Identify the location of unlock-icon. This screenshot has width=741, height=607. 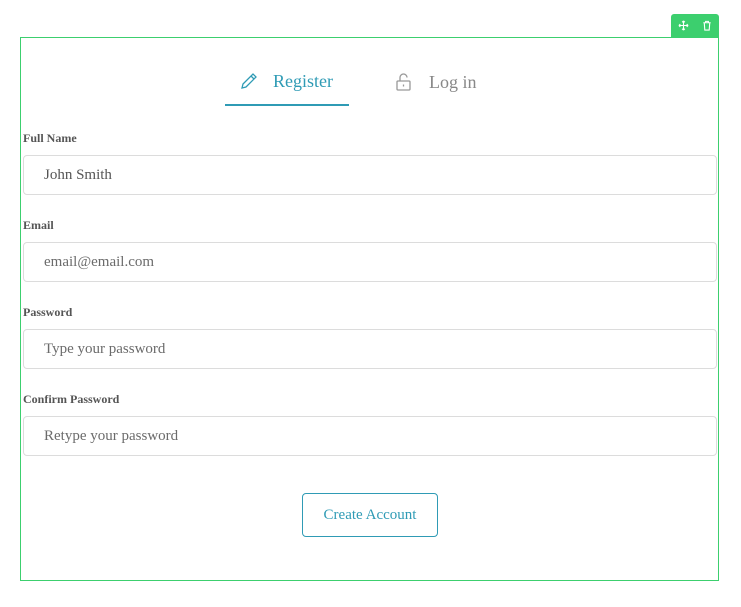
(405, 82).